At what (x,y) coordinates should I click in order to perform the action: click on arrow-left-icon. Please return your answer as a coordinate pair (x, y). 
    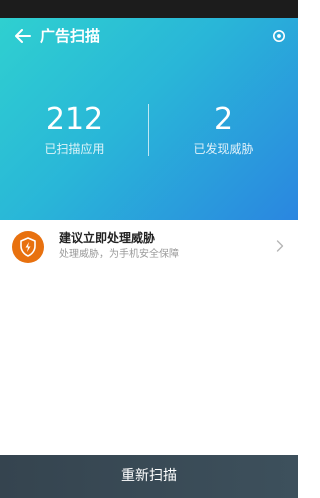
    Looking at the image, I should click on (23, 36).